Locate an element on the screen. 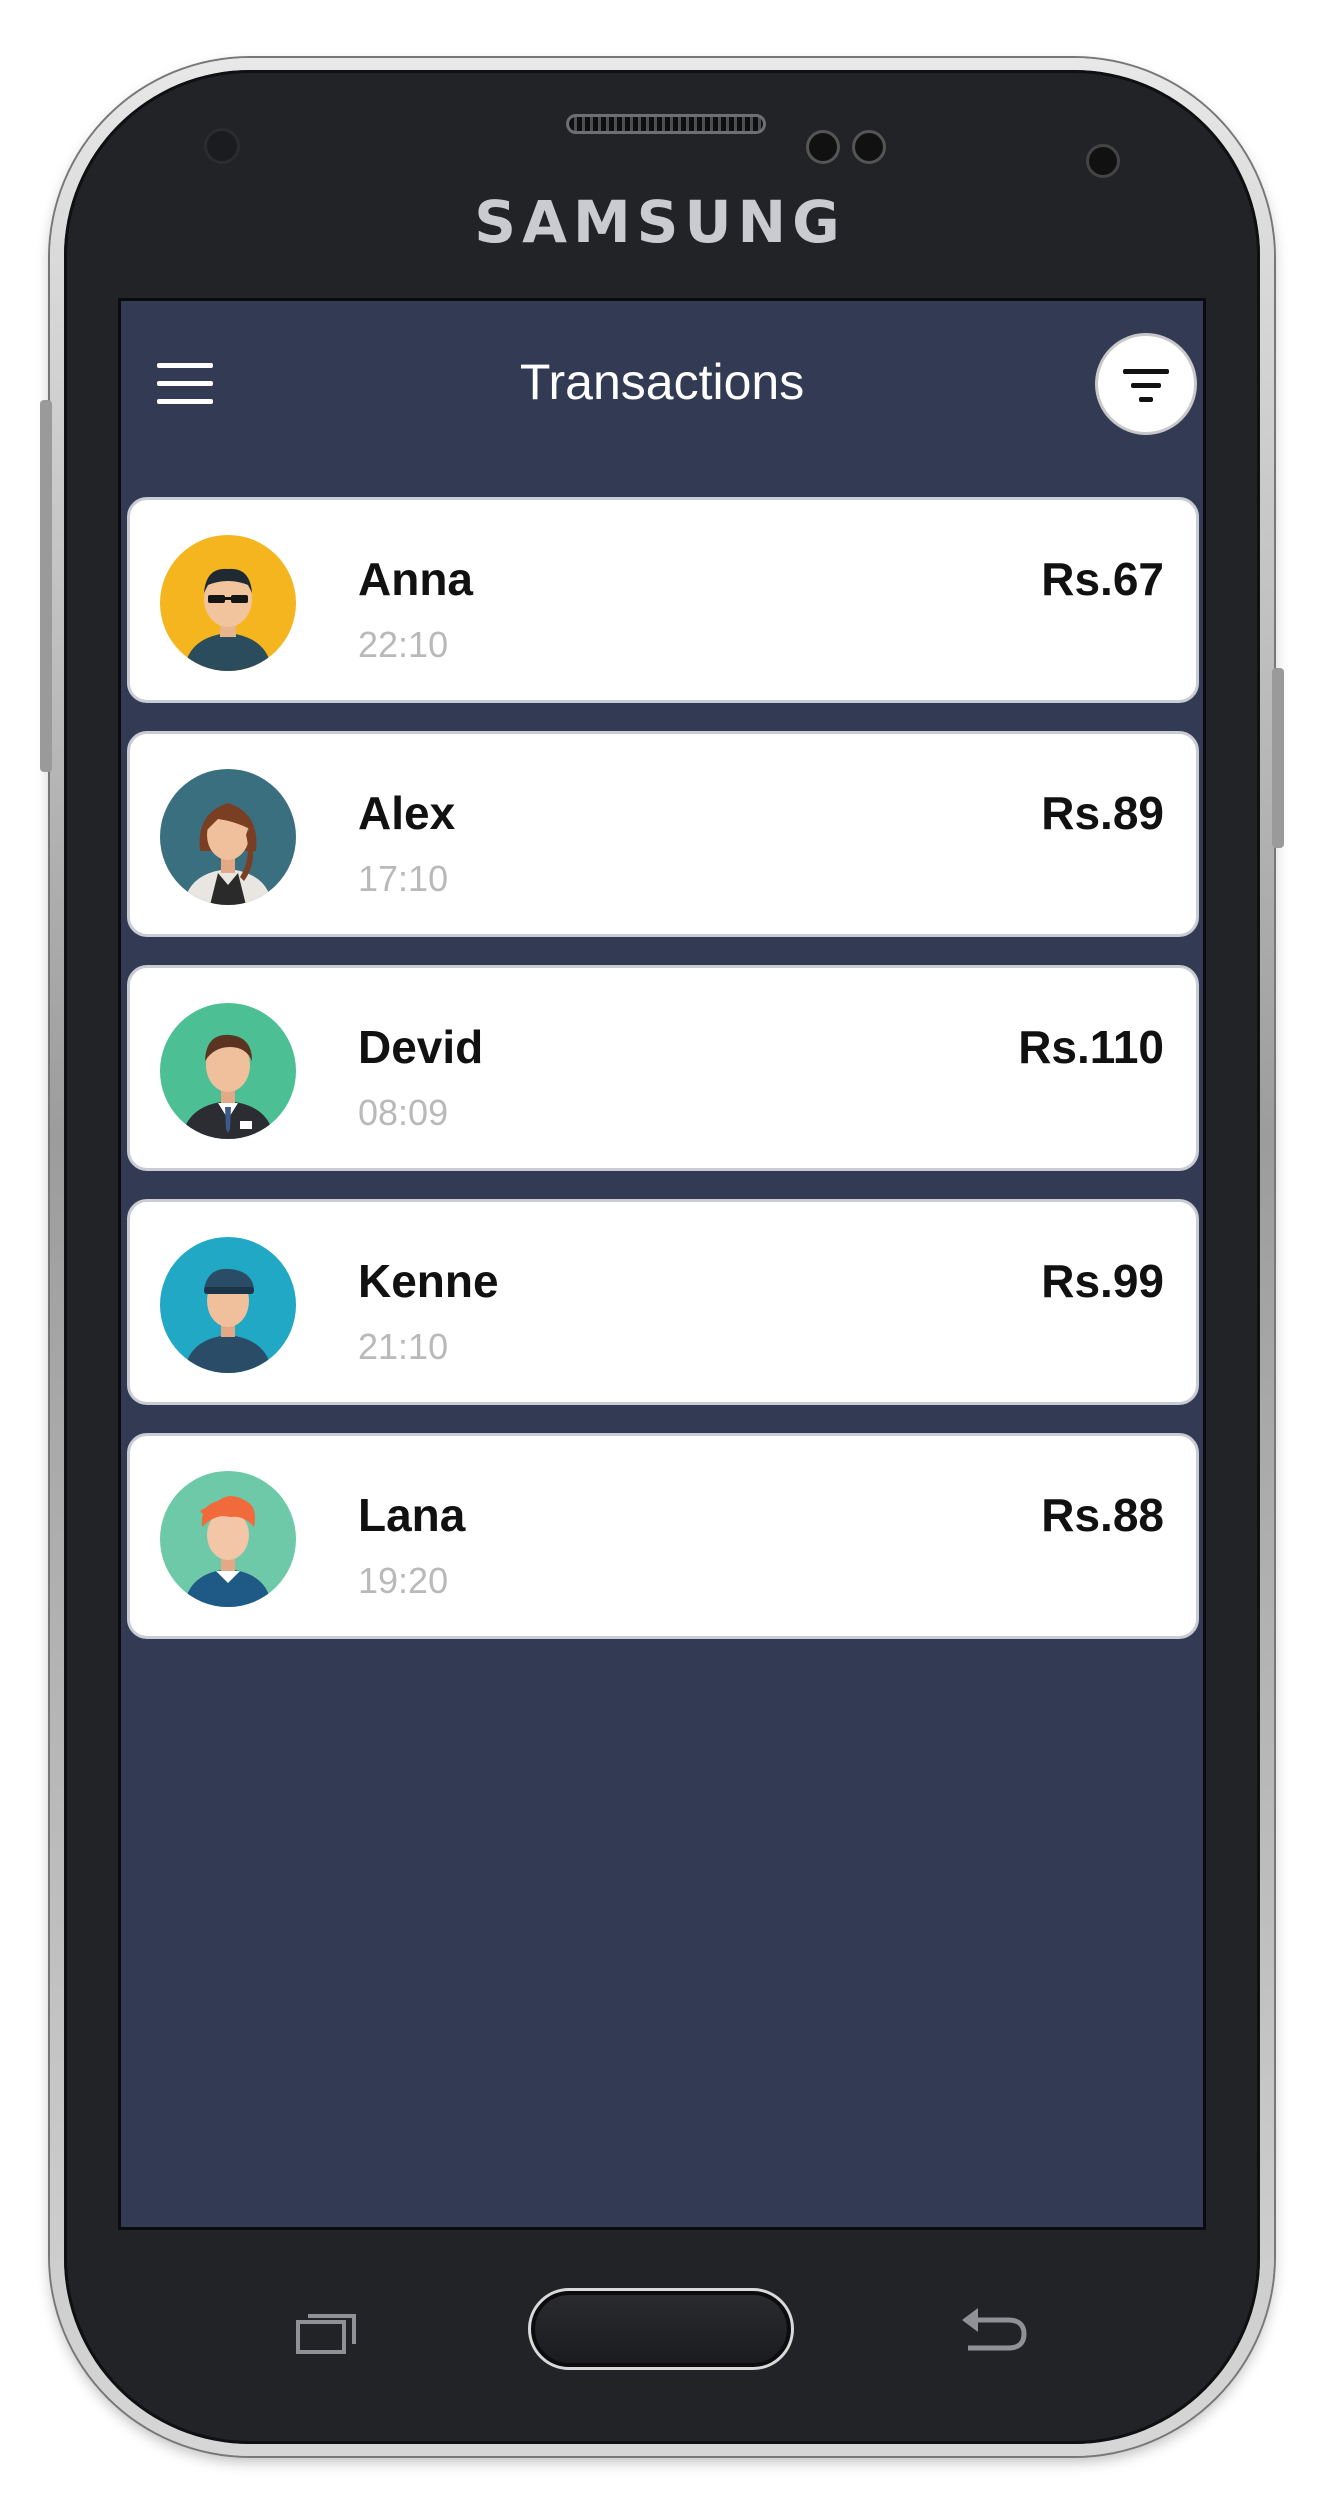  transaction-card: Alex 17:10 Rs.89 is located at coordinates (663, 834).